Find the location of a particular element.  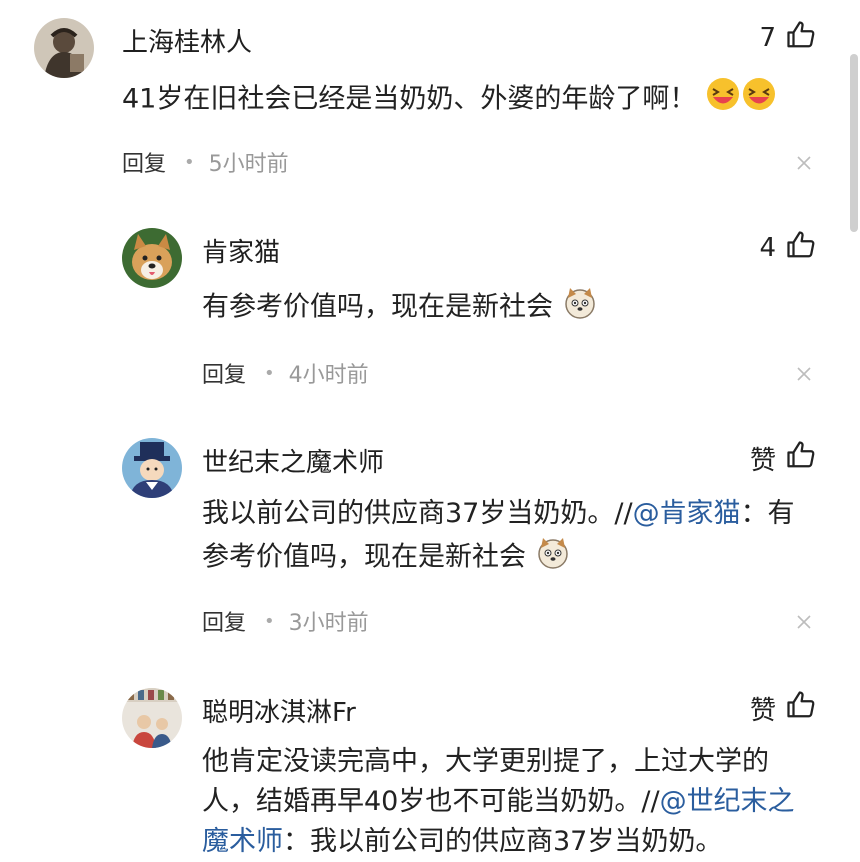

like-button: 7 is located at coordinates (787, 38).